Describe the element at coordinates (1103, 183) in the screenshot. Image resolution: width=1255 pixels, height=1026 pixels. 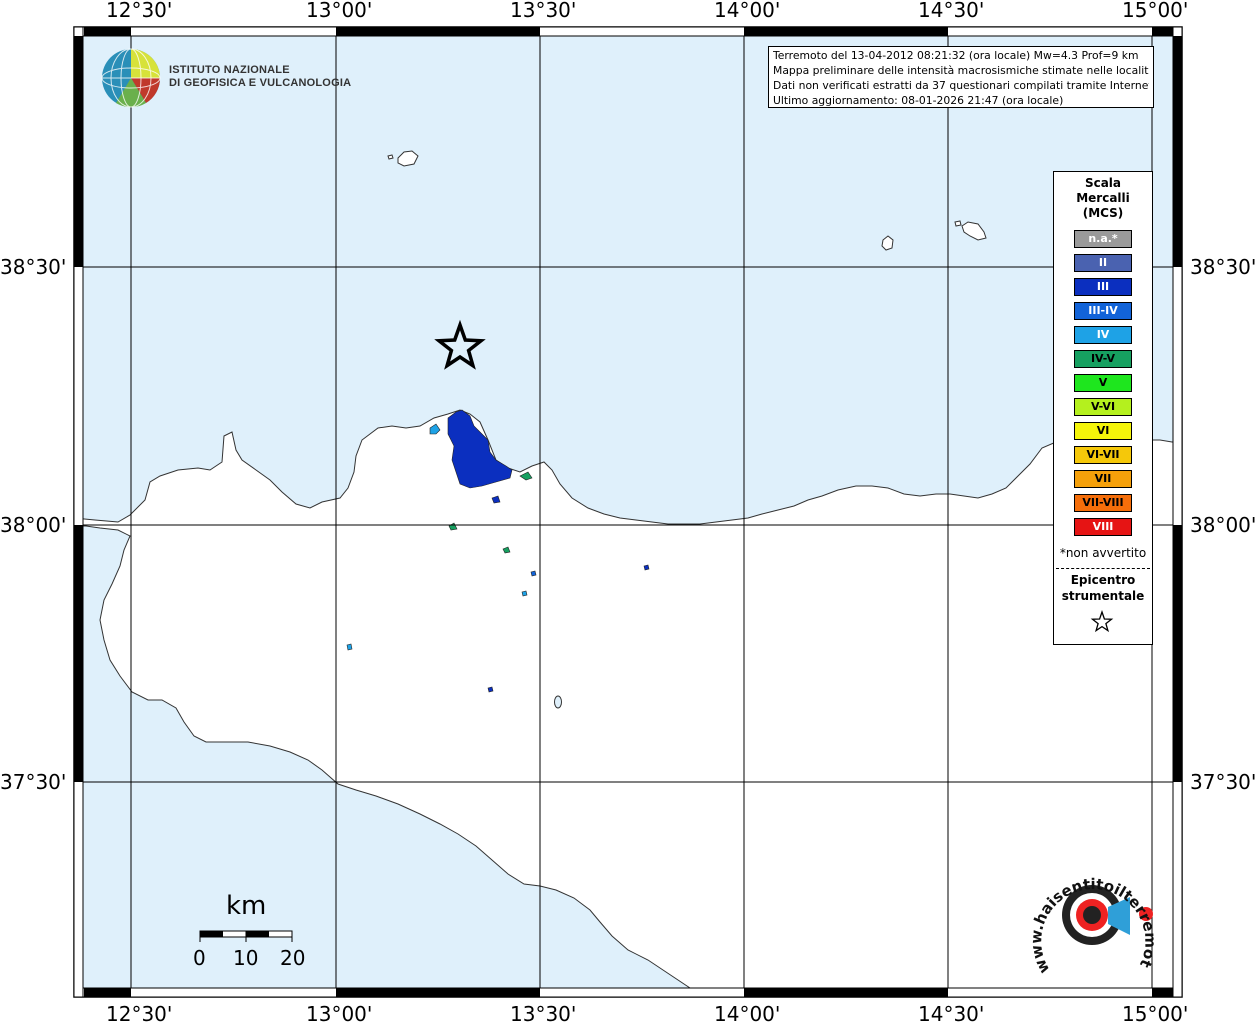
I see `legend-title-line1: Scala` at that location.